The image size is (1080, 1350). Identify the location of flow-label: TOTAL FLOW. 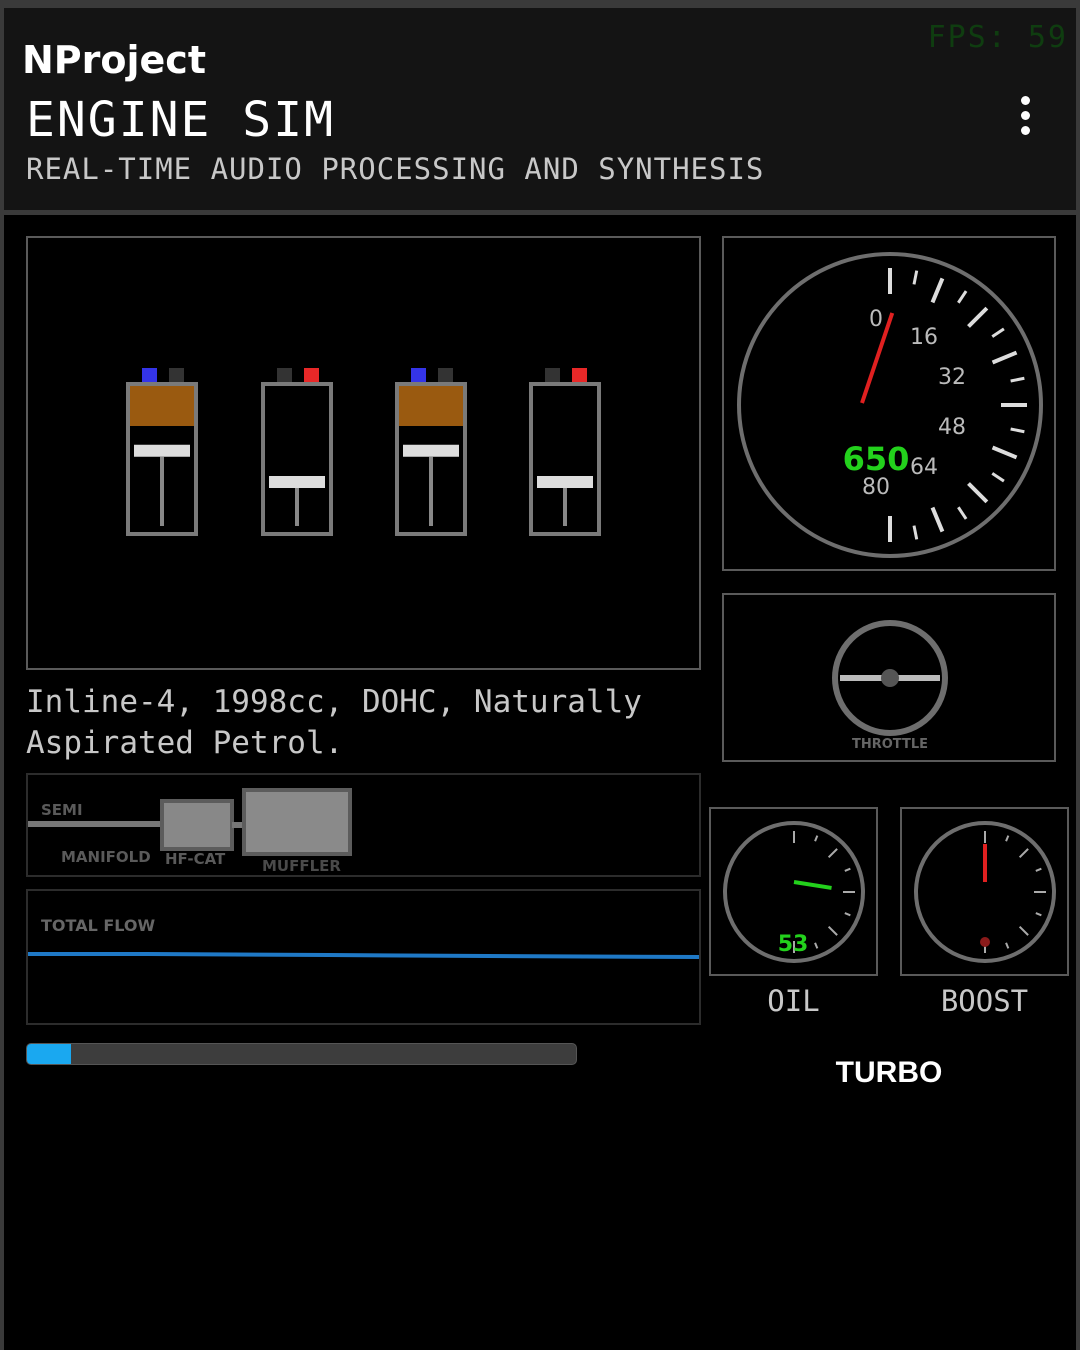
(98, 925).